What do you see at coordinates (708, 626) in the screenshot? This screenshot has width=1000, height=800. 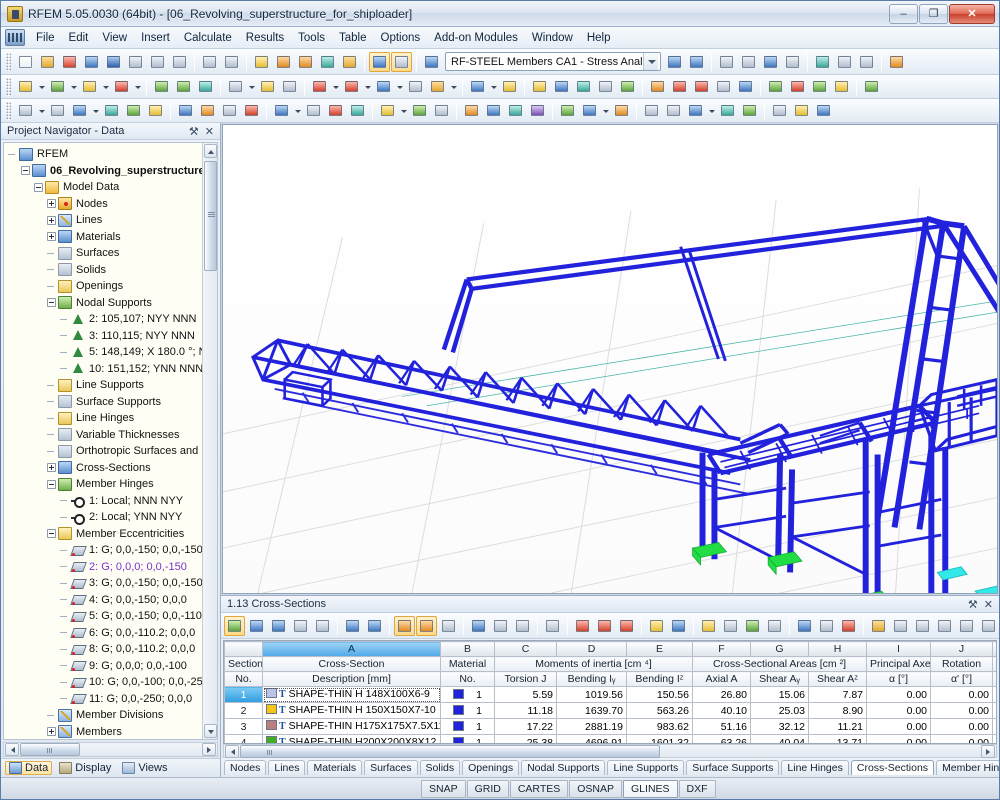 I see `print-table-icon` at bounding box center [708, 626].